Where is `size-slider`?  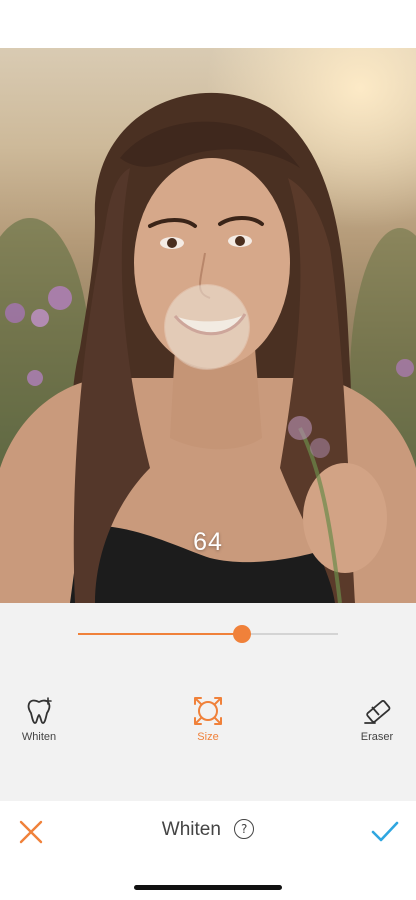 size-slider is located at coordinates (208, 634).